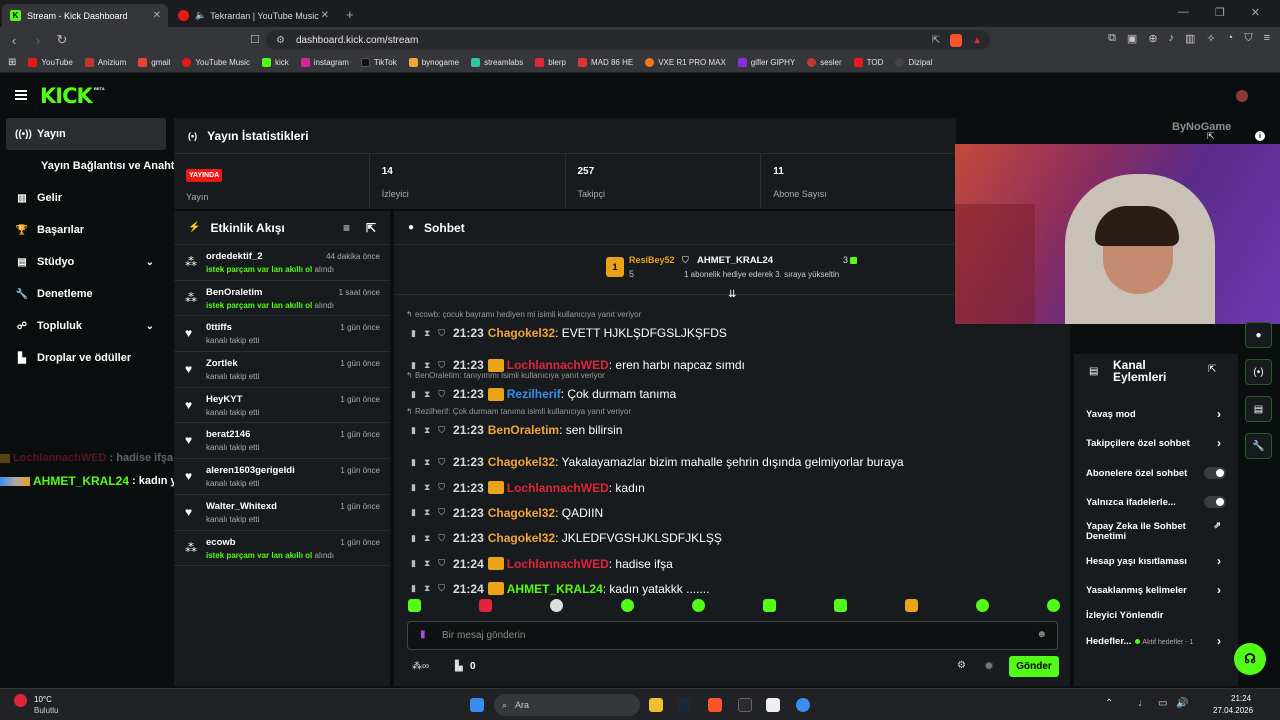 This screenshot has width=1280, height=720. Describe the element at coordinates (86, 358) in the screenshot. I see `sidebar-item-droplar: ▙ Droplar ve ödüller` at that location.